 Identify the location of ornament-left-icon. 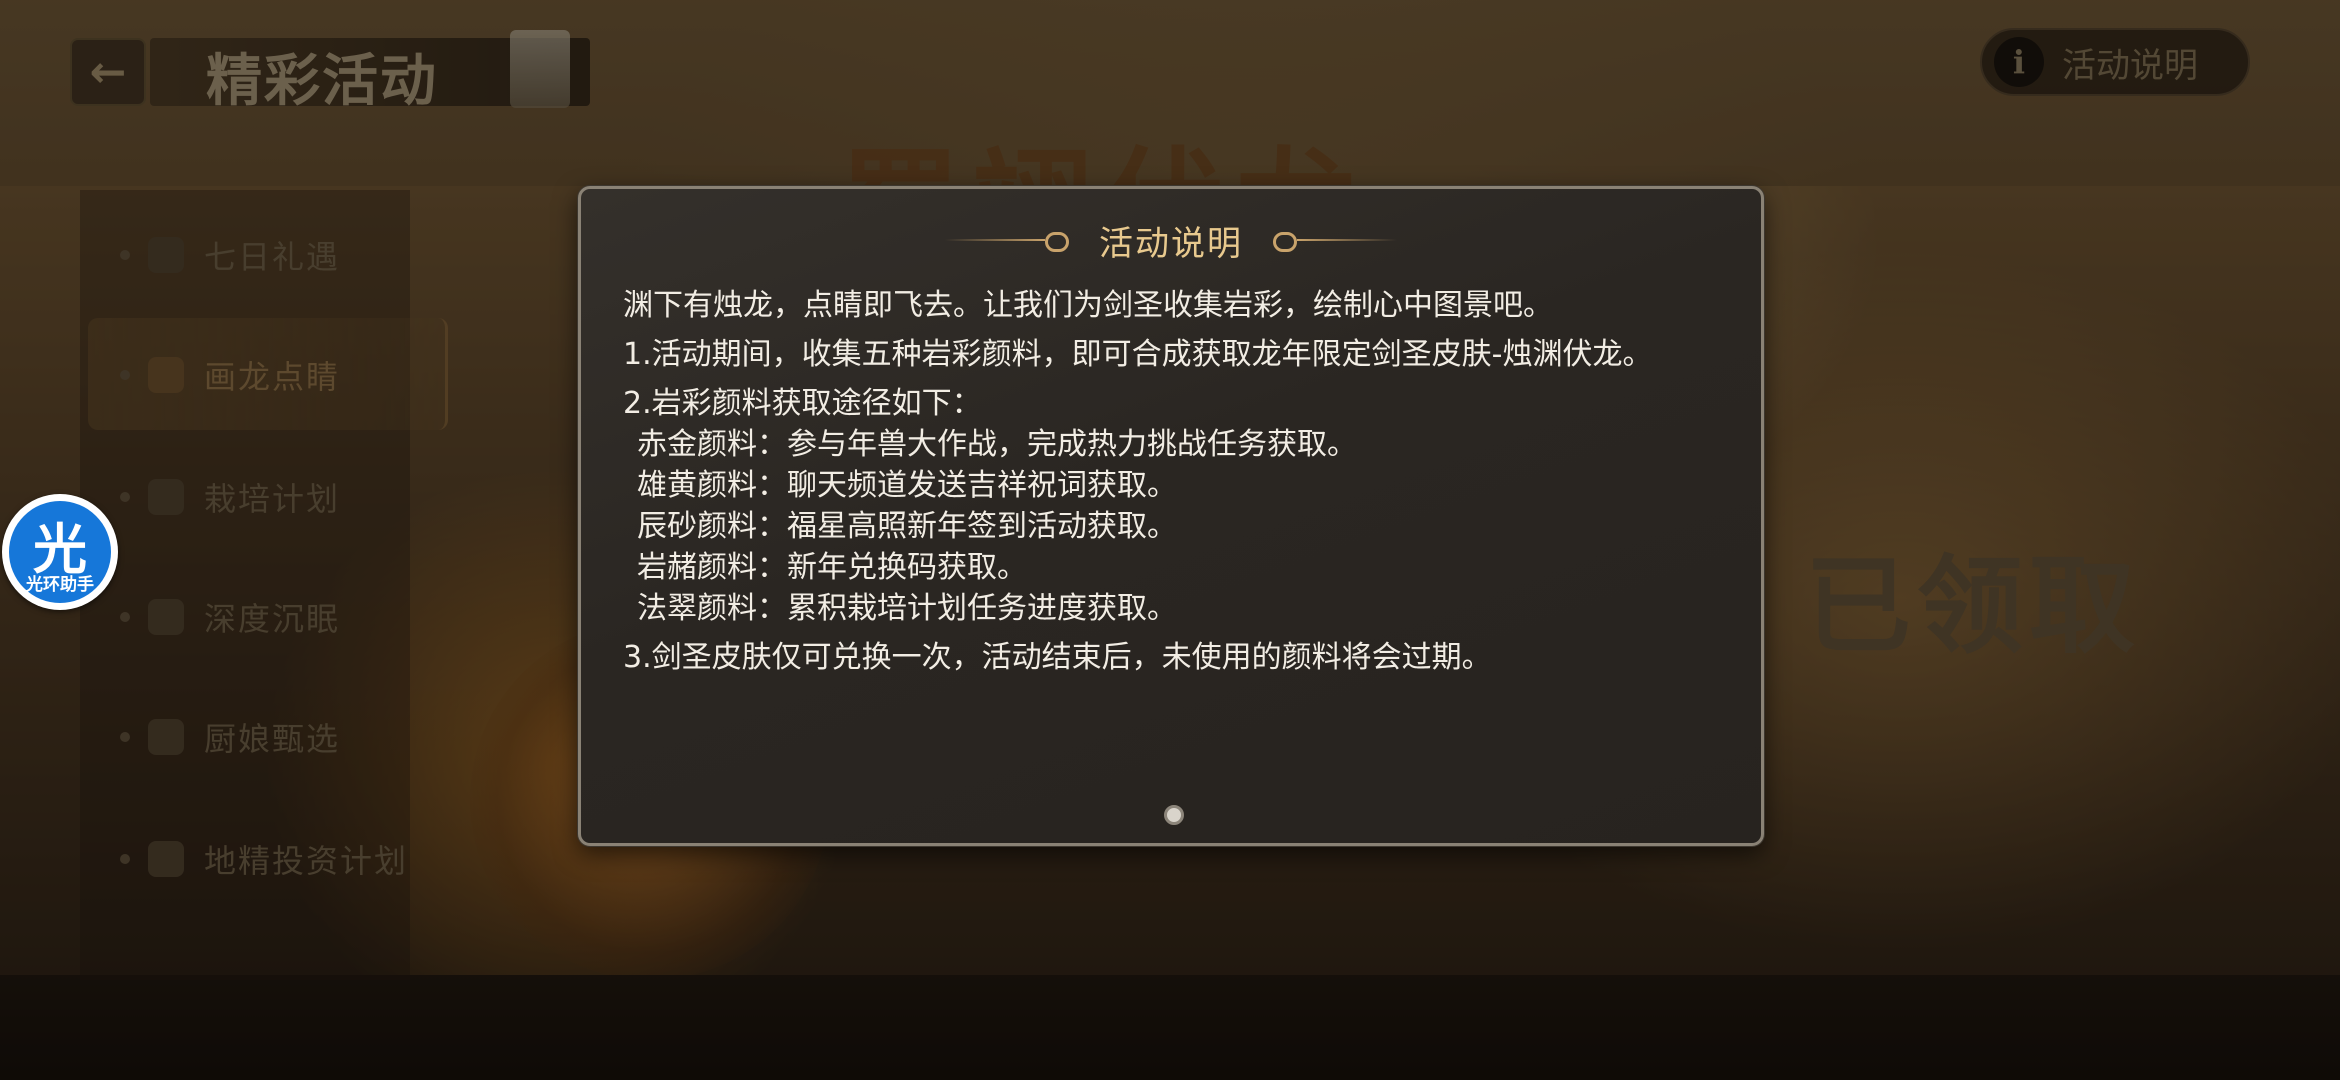
(1010, 241).